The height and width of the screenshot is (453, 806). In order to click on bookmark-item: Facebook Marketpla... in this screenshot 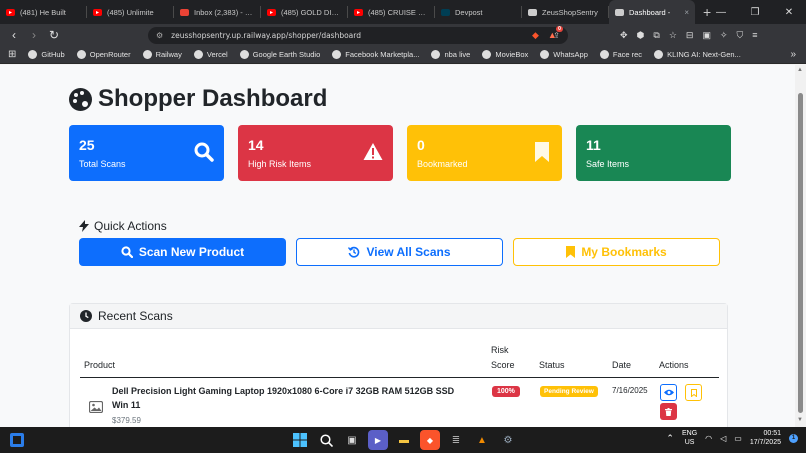, I will do `click(375, 54)`.